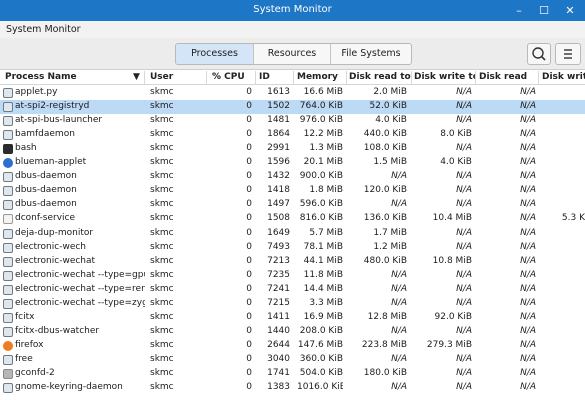 This screenshot has width=585, height=400. Describe the element at coordinates (570, 10) in the screenshot. I see `close-button: ✕` at that location.